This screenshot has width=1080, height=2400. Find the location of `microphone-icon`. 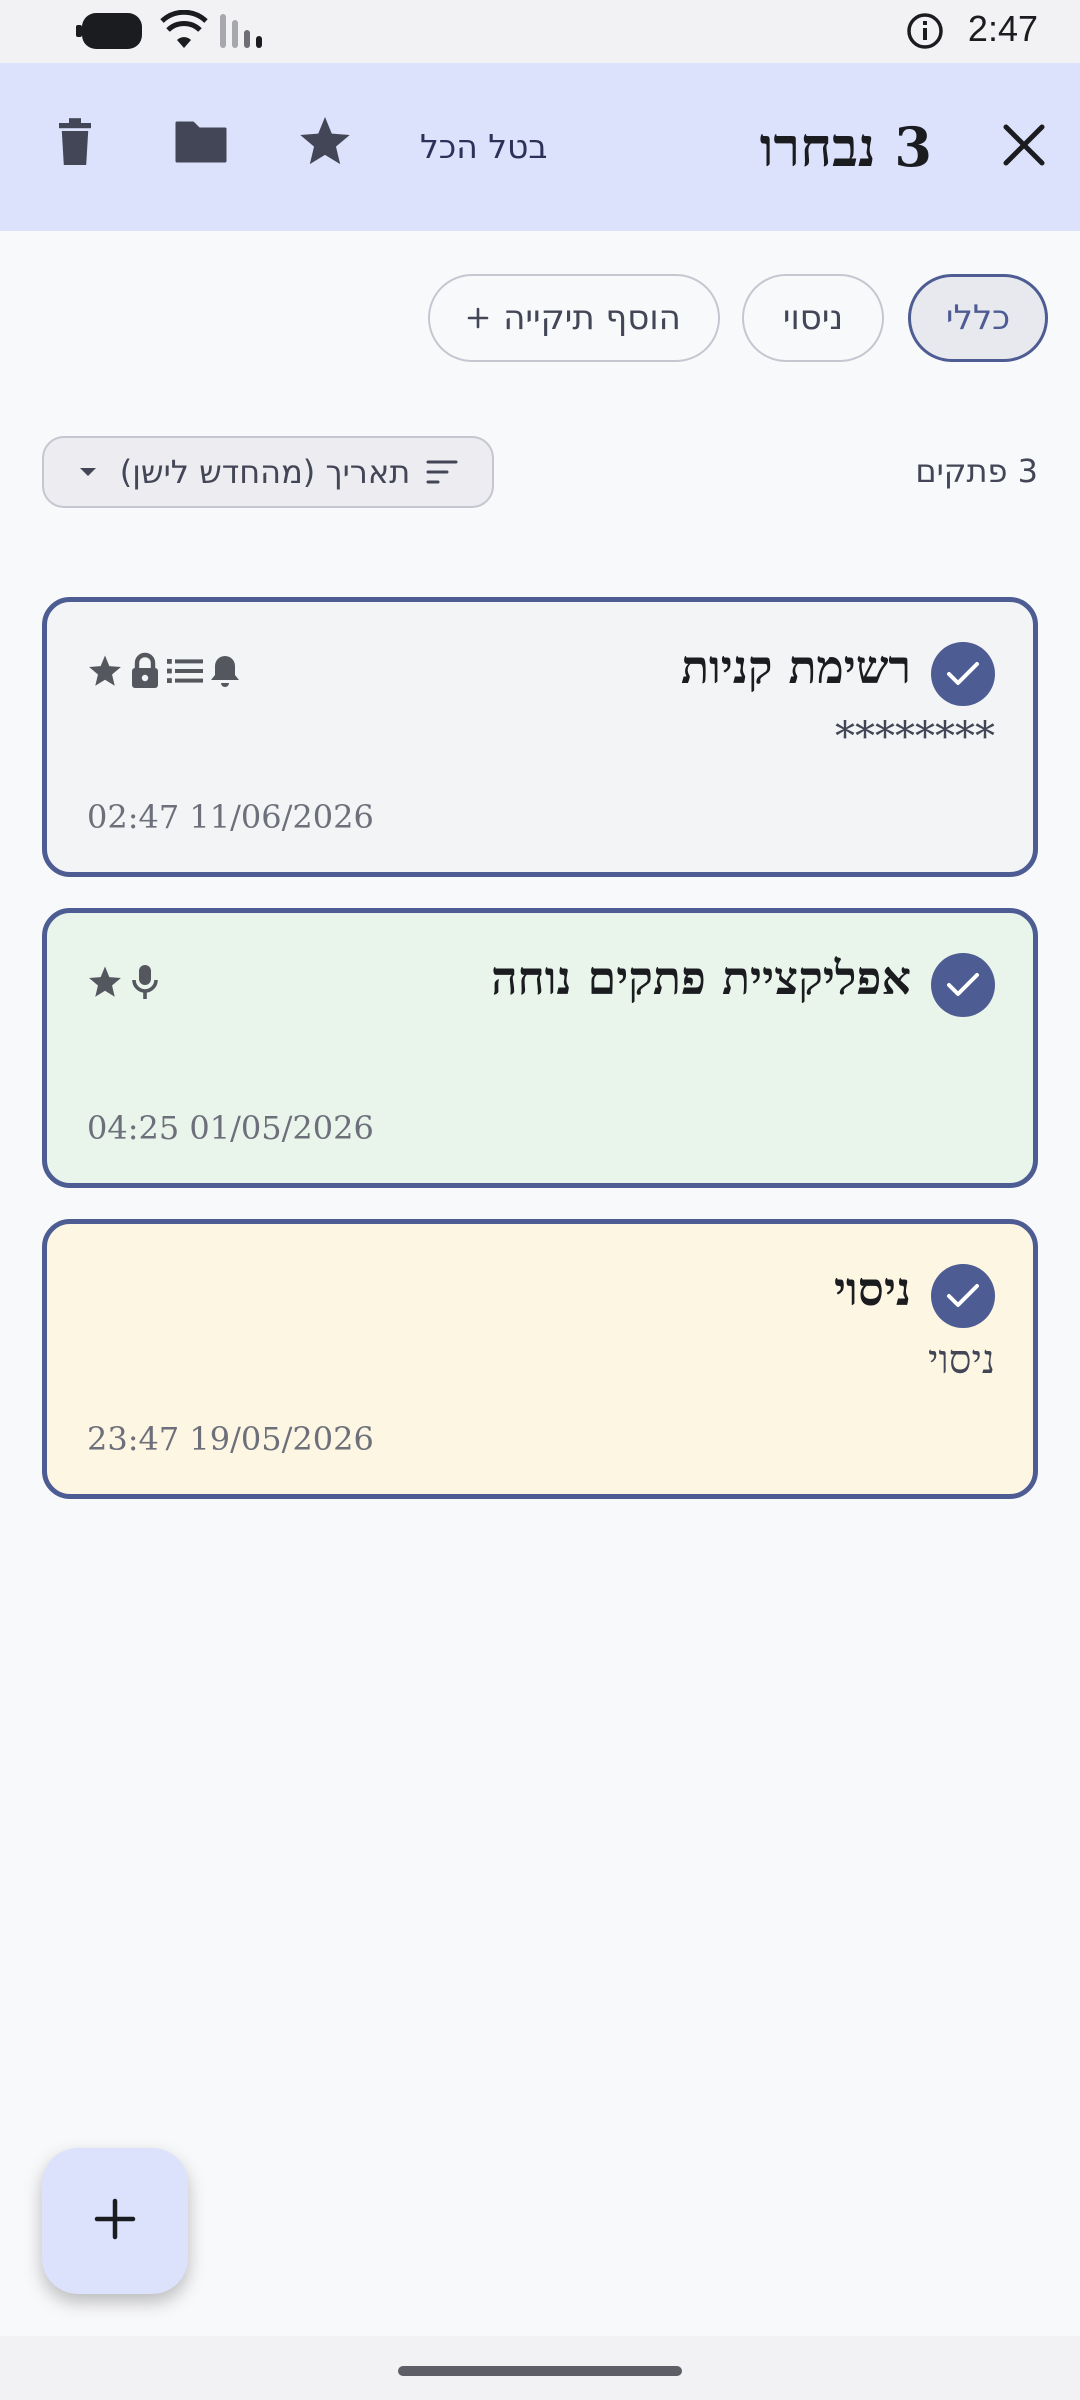

microphone-icon is located at coordinates (145, 984).